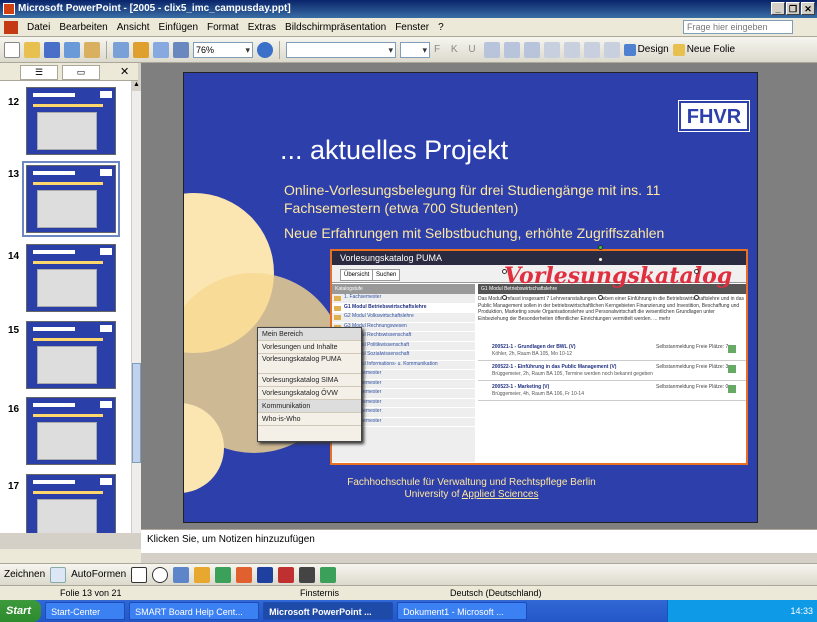  I want to click on start-button: Start, so click(21, 611).